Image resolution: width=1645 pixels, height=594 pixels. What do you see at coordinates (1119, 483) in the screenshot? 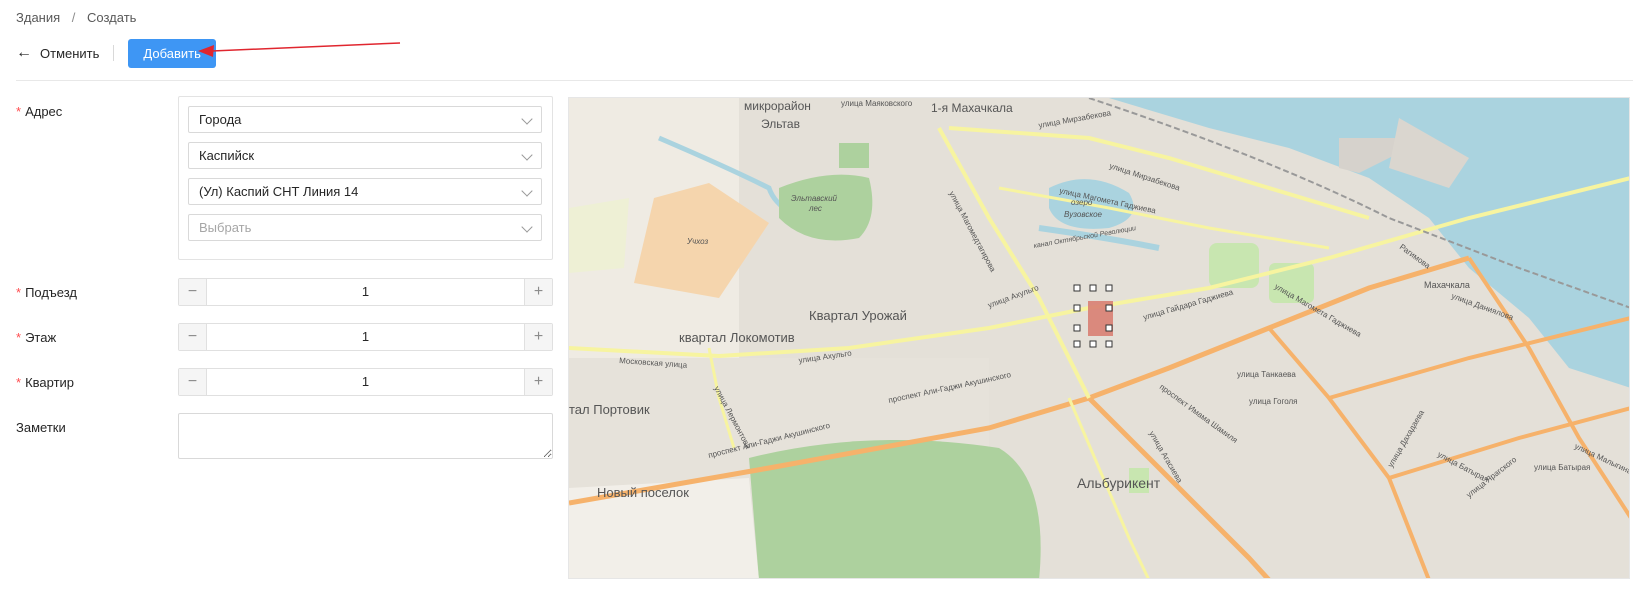
I see `map-label: Альбурикент` at bounding box center [1119, 483].